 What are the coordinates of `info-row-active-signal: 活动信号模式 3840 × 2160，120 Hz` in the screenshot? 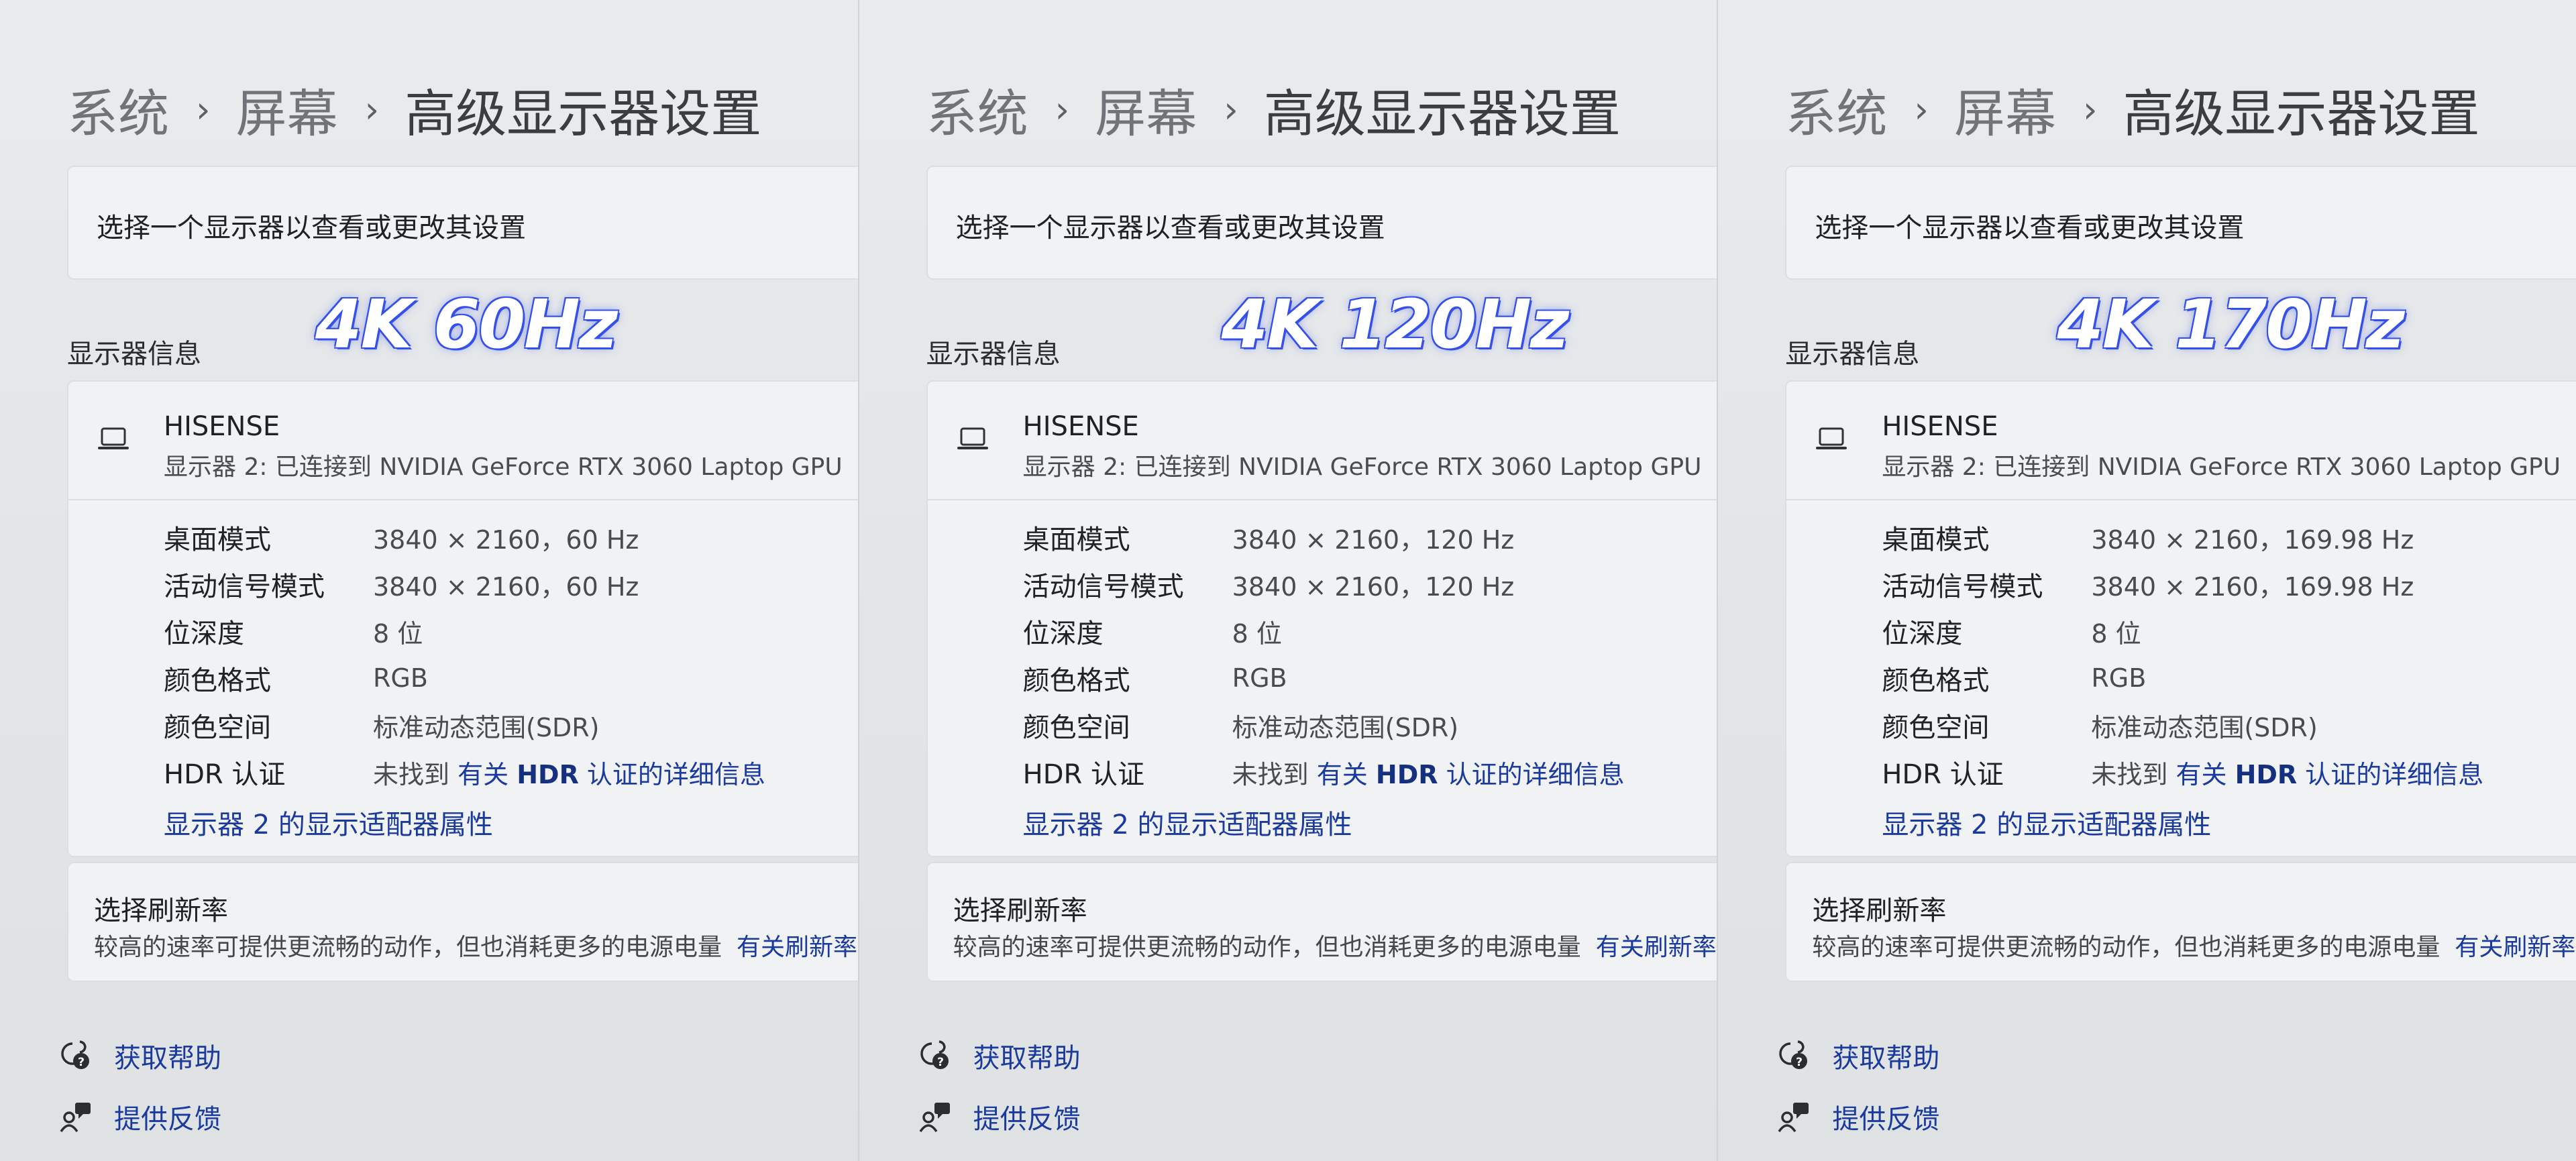 It's located at (1269, 584).